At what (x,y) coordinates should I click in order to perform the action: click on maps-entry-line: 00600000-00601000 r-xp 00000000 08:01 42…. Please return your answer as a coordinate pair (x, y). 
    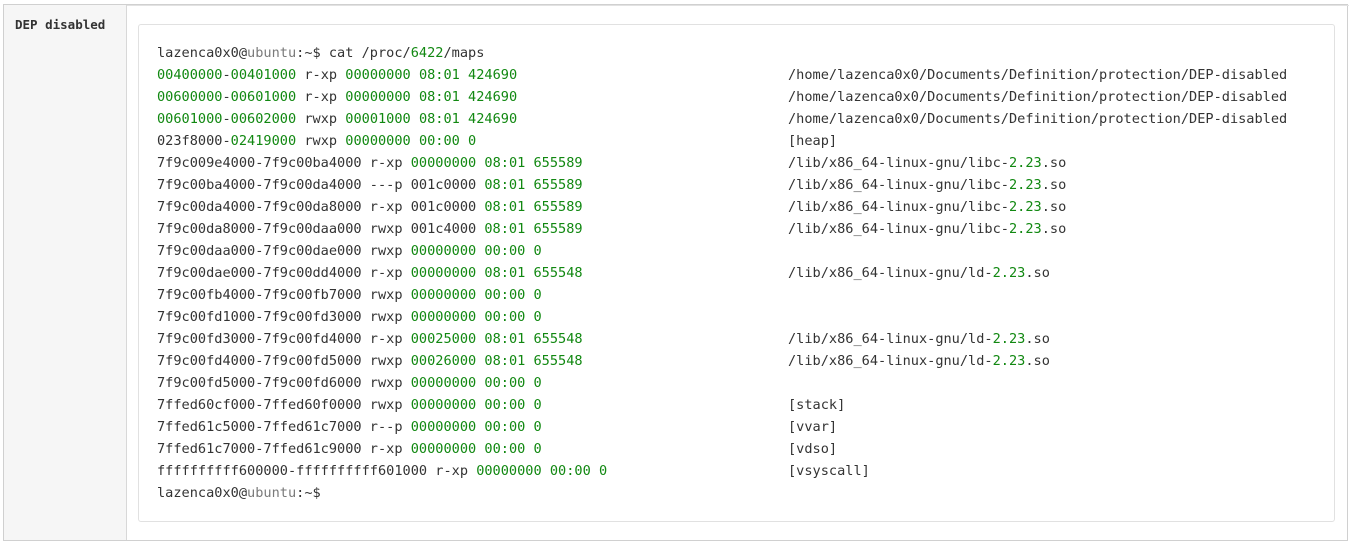
    Looking at the image, I should click on (722, 97).